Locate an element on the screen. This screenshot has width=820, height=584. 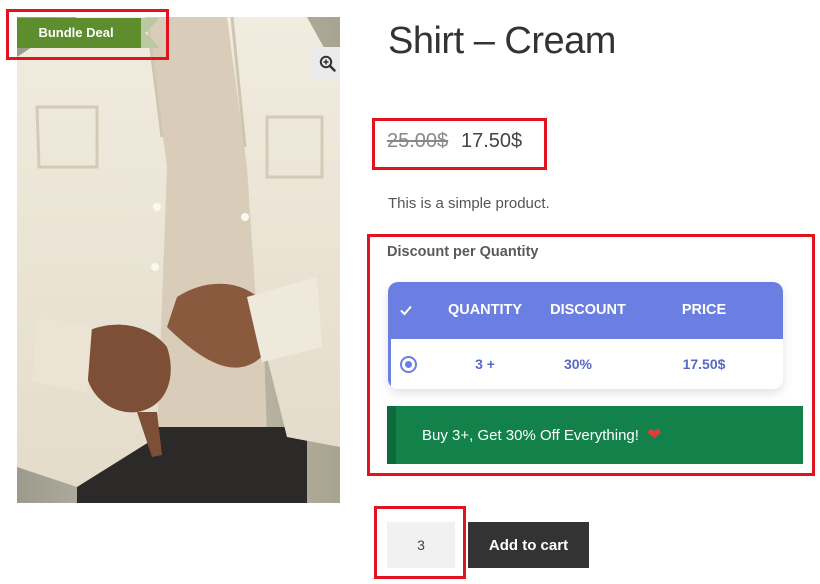
cell-price: 17.50$ is located at coordinates (704, 364).